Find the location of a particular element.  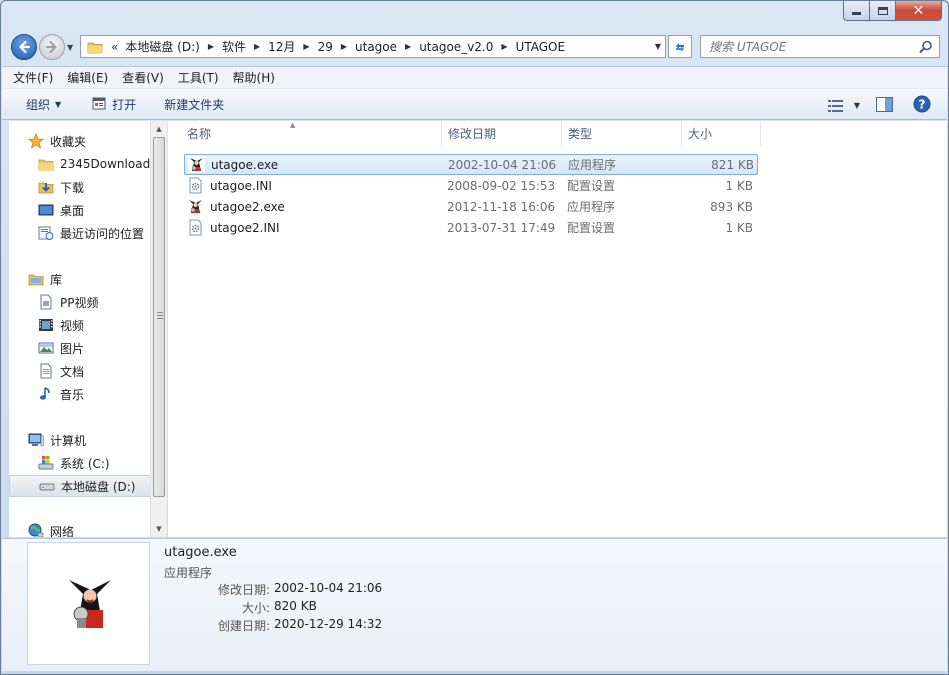

file-row: utagoe2.exe 2012-11-18 16:06 应用程序 893 KB is located at coordinates (471, 206).